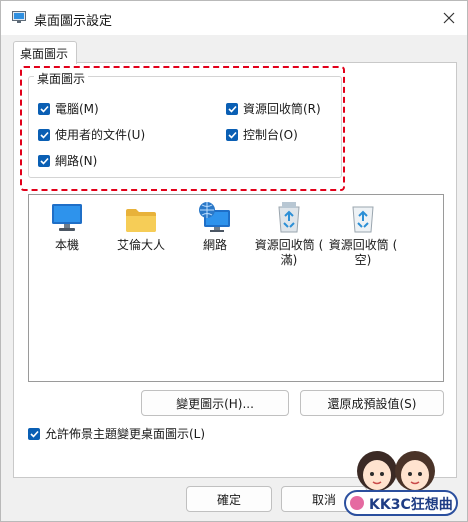 The image size is (468, 522). I want to click on icon-label: 艾倫大人, so click(140, 245).